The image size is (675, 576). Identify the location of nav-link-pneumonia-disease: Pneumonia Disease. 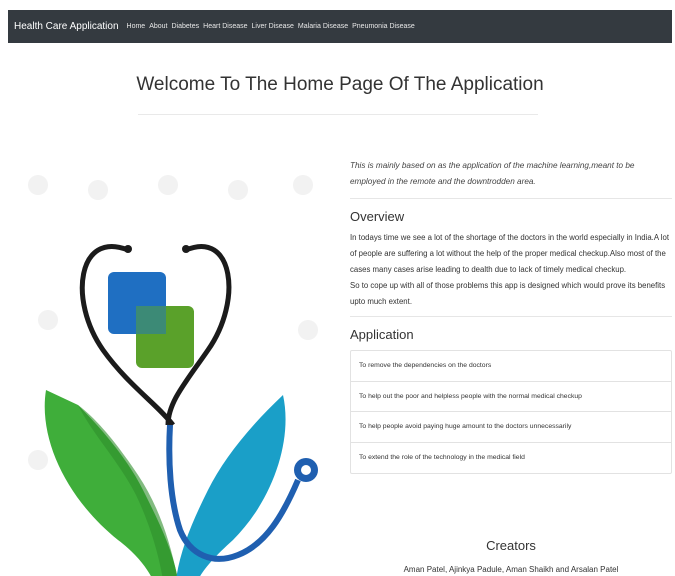
(383, 26).